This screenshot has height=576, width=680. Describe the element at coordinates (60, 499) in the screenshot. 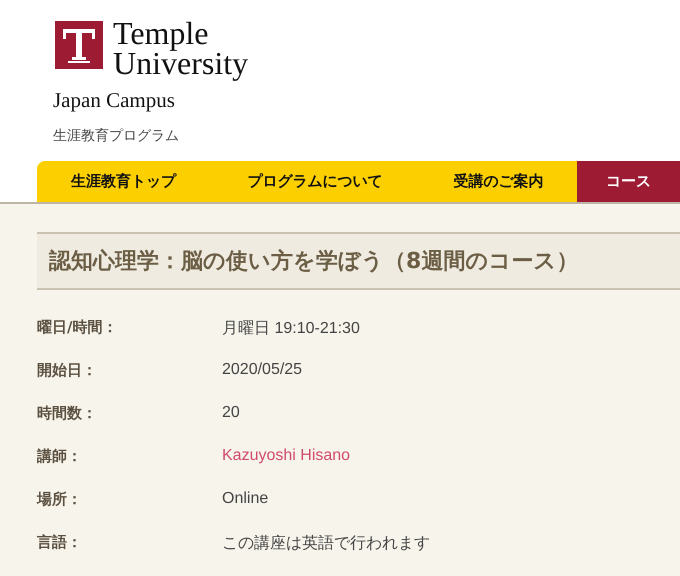

I see `detail-label: 場所：` at that location.